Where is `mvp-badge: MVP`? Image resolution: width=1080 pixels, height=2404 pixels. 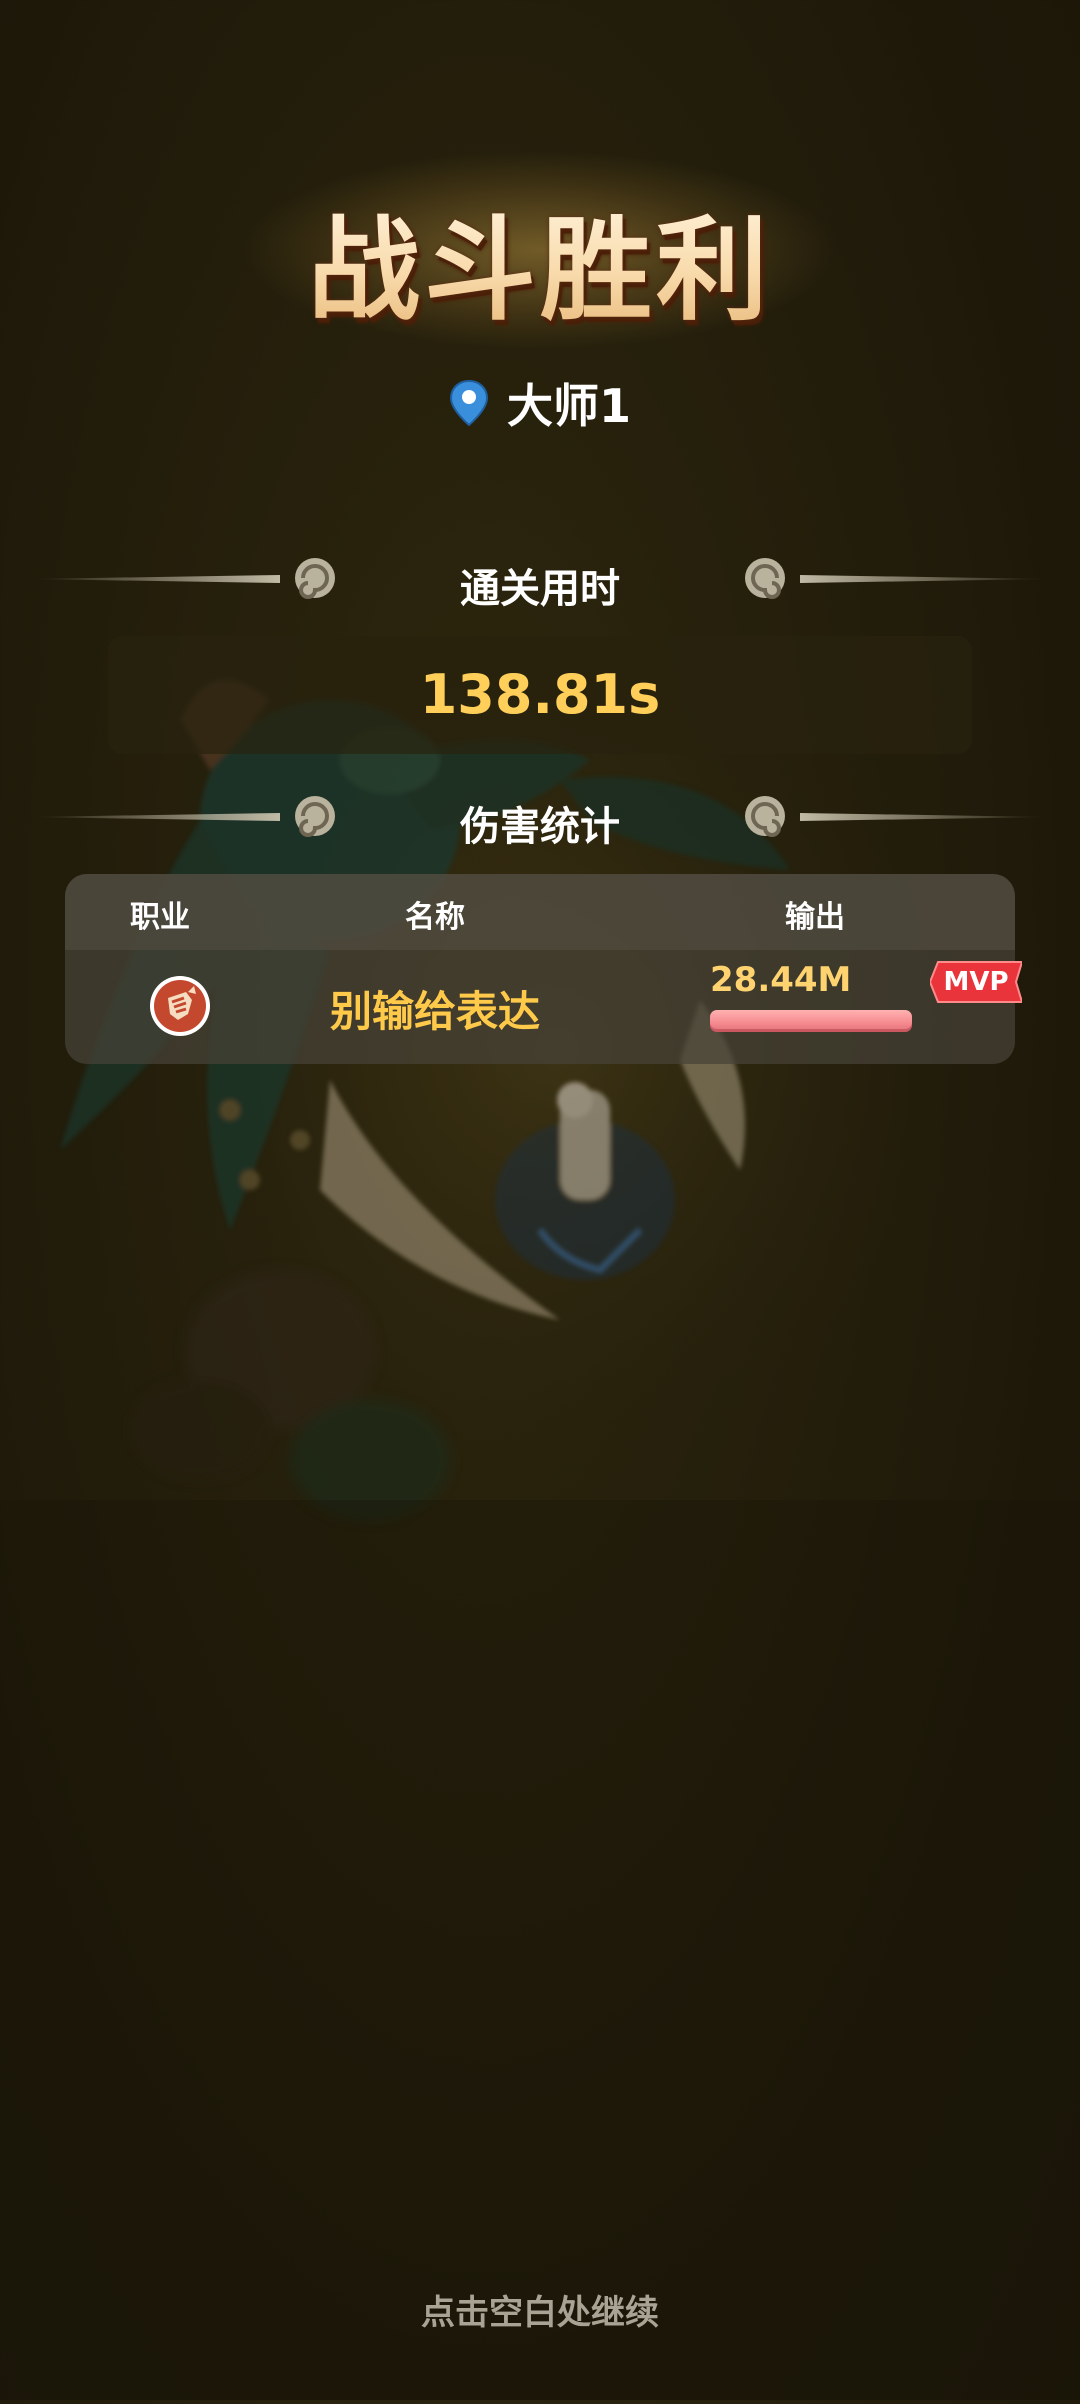
mvp-badge: MVP is located at coordinates (976, 982).